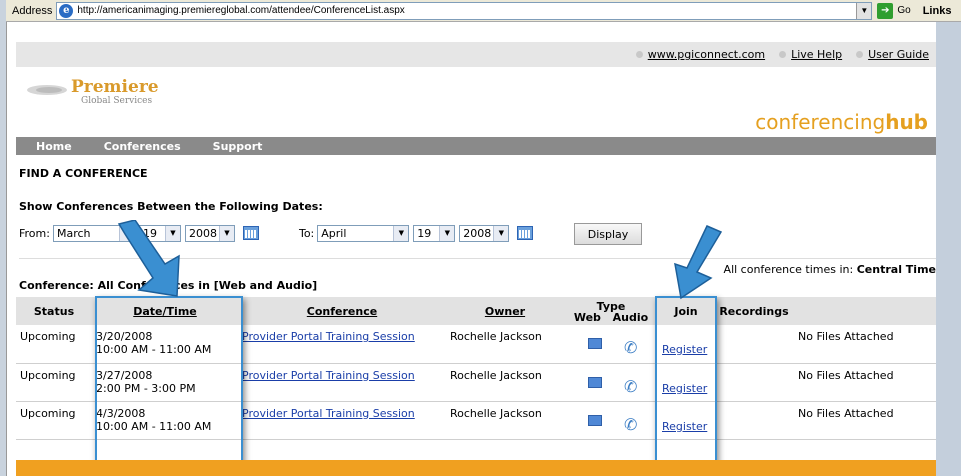 This screenshot has width=961, height=476. I want to click on premiere-logo: Premiere Global Services, so click(92, 95).